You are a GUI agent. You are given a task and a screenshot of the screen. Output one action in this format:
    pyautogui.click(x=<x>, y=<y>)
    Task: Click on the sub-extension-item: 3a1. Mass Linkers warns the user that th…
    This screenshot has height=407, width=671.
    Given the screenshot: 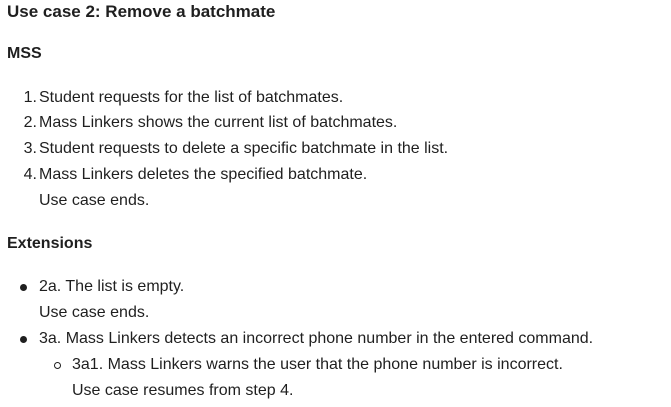 What is the action you would take?
    pyautogui.click(x=317, y=364)
    